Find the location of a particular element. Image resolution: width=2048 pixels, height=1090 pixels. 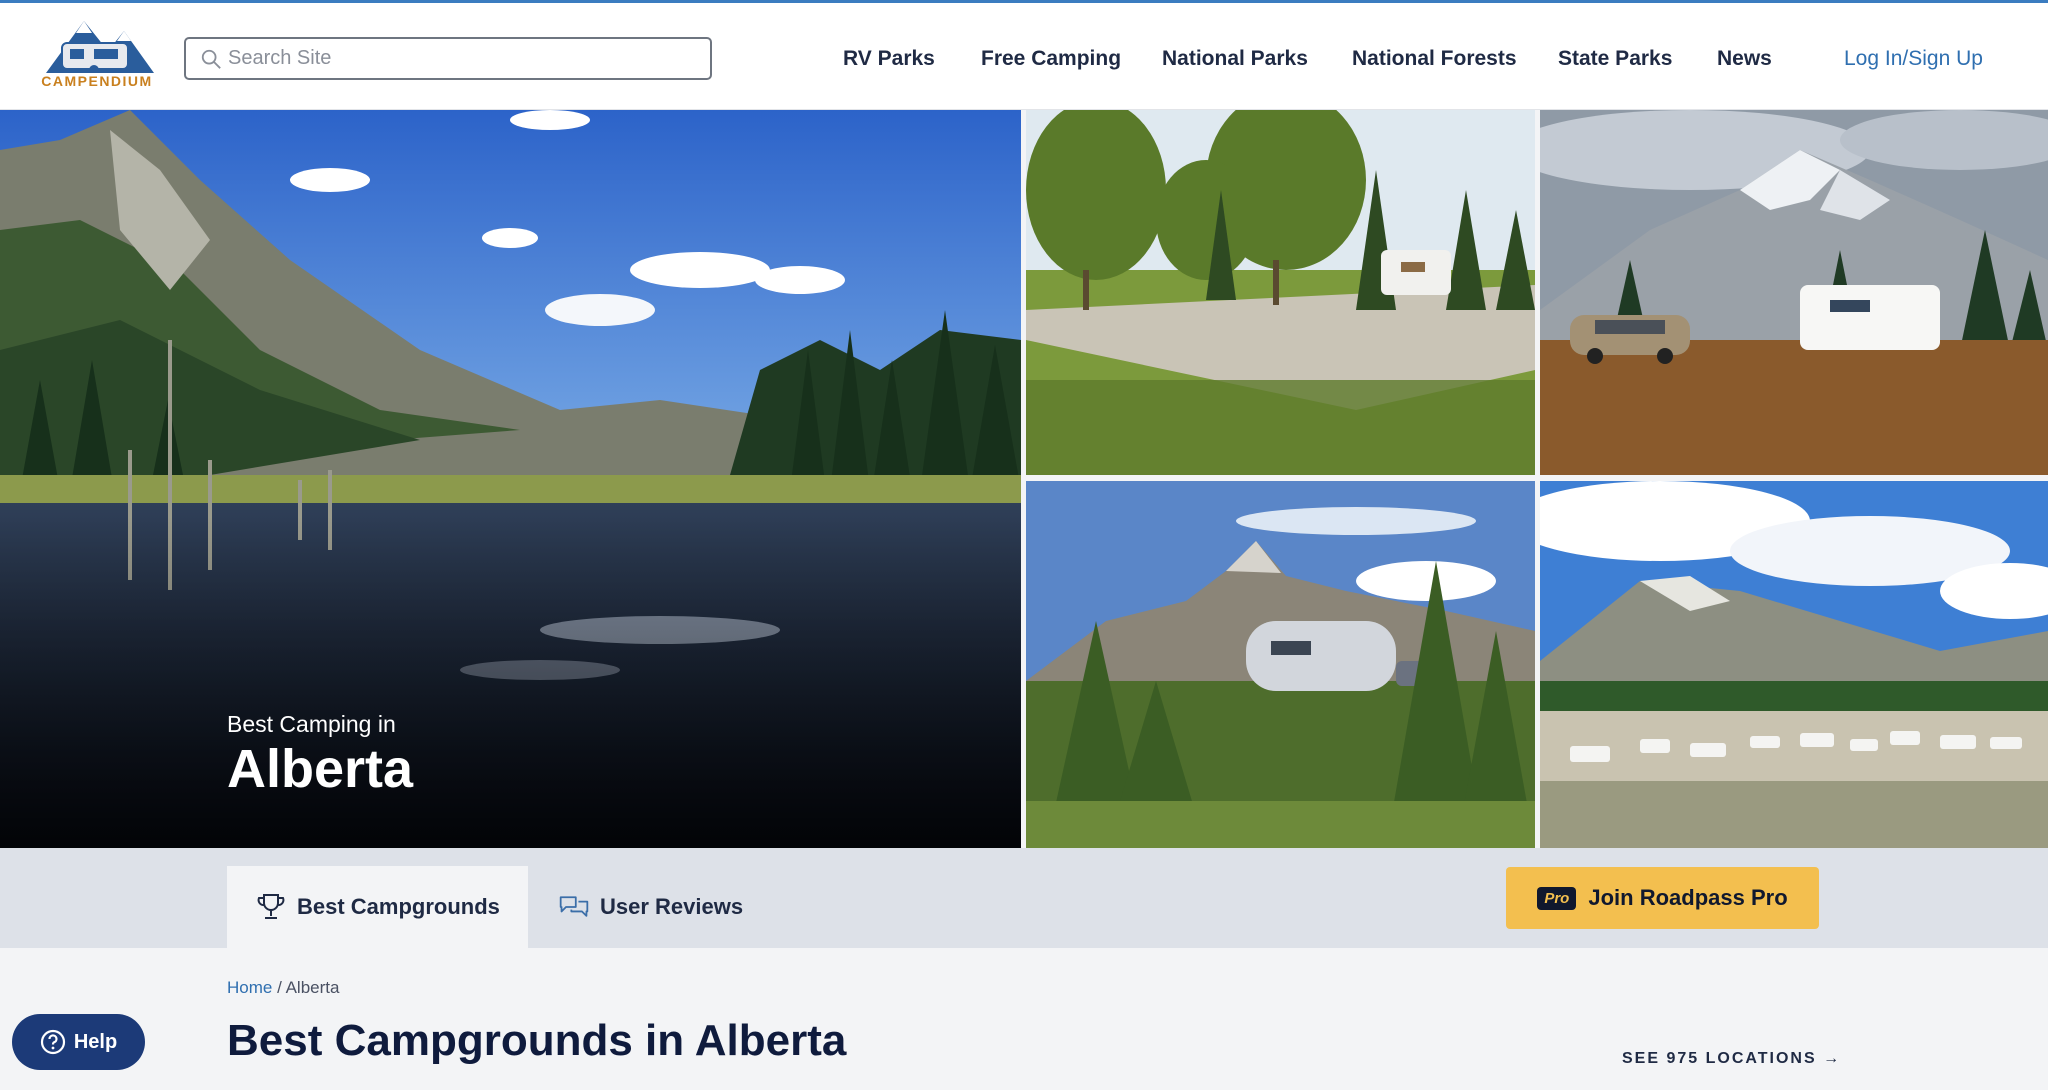

page-title: Best Campgrounds in Alberta is located at coordinates (537, 1040).